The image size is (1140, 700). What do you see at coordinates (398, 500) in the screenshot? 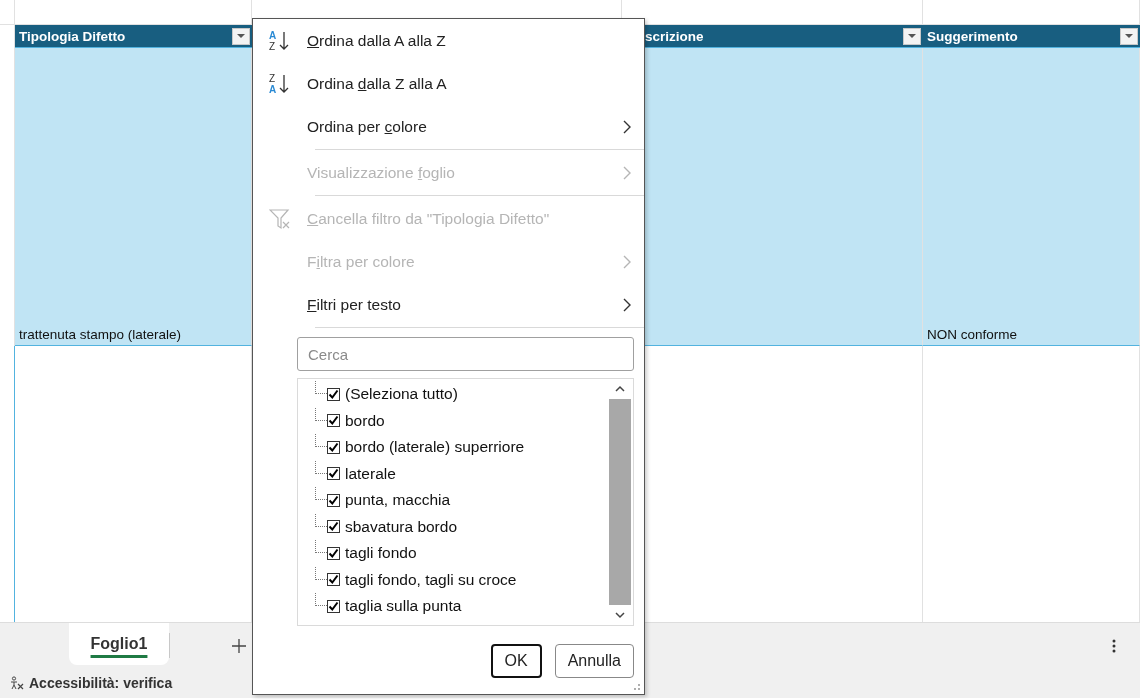
I see `value-label: punta, macchia` at bounding box center [398, 500].